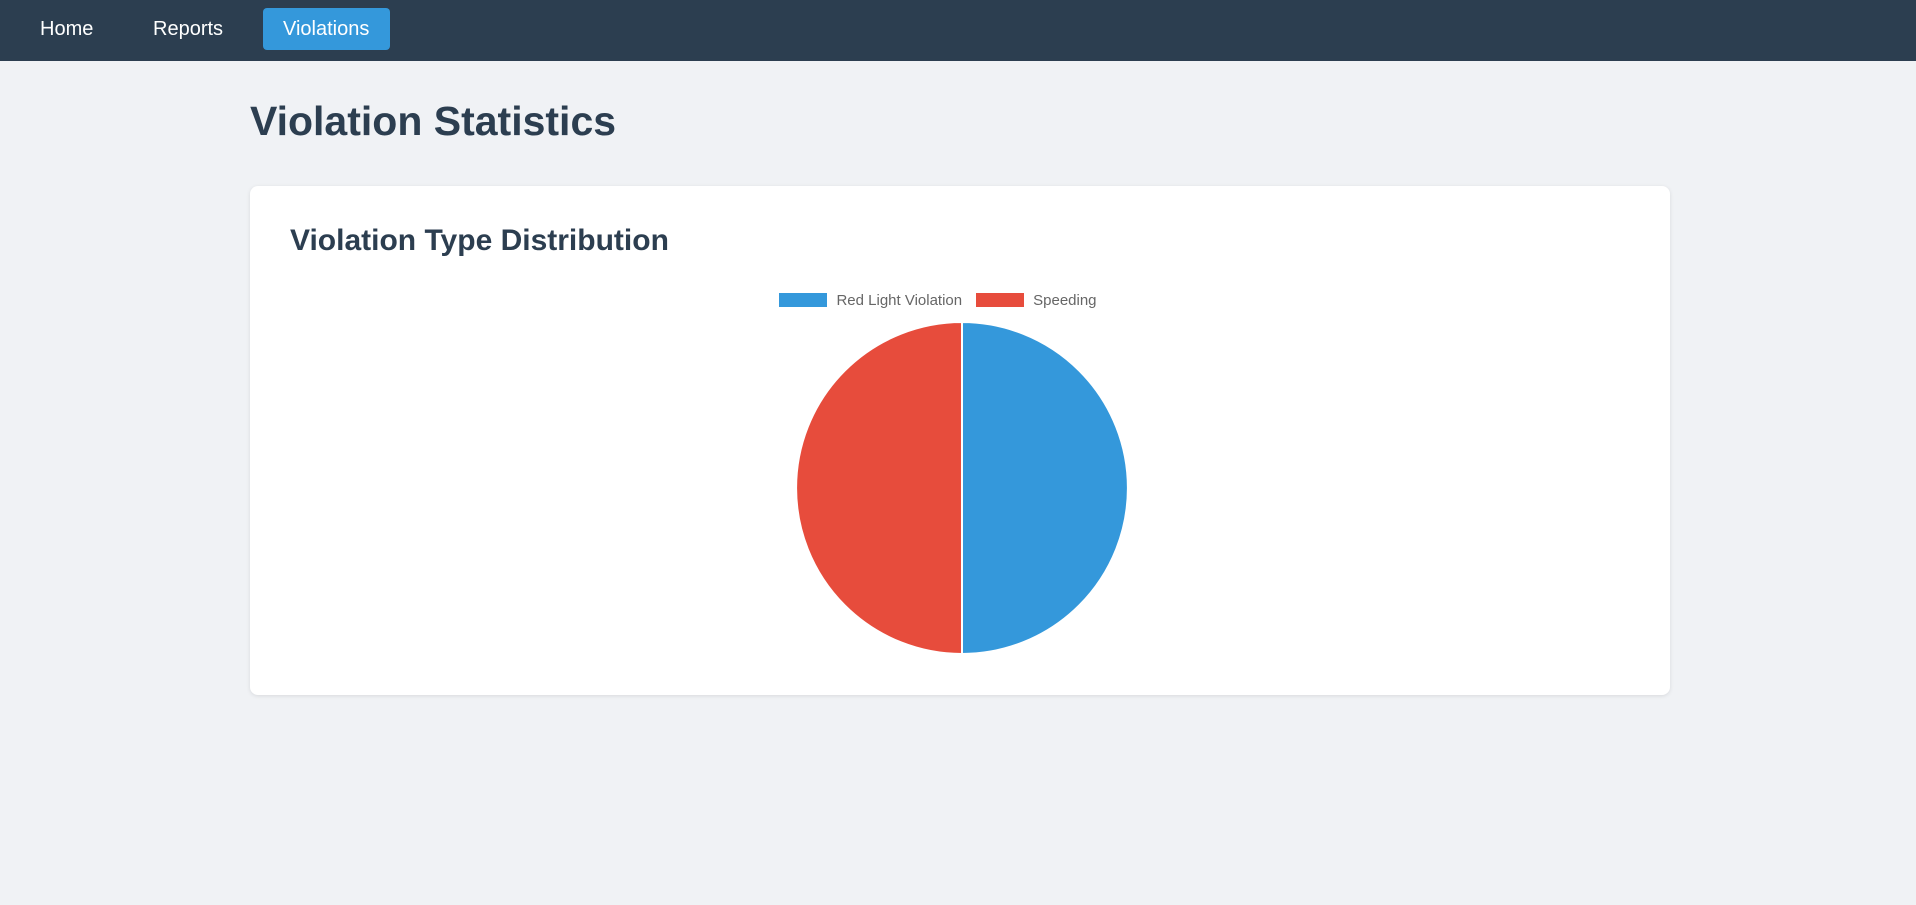 The width and height of the screenshot is (1916, 905). Describe the element at coordinates (879, 488) in the screenshot. I see `pie-slice-speeding` at that location.